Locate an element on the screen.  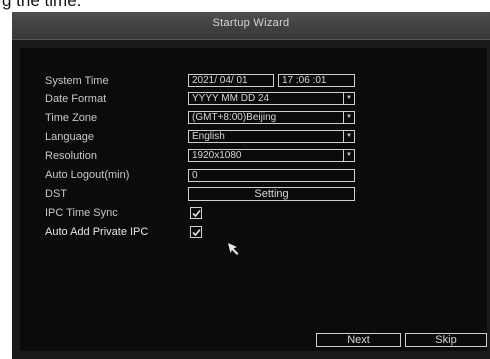
auto-add-ipc-checkbox is located at coordinates (196, 232).